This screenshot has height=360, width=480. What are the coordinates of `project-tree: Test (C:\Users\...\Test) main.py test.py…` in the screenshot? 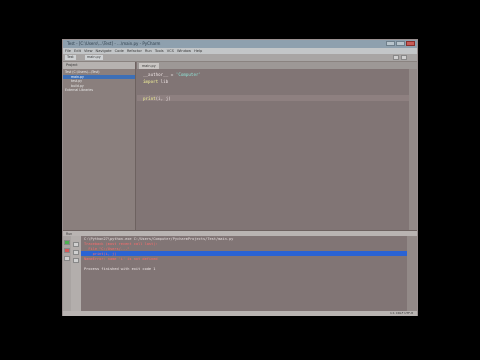 It's located at (99, 81).